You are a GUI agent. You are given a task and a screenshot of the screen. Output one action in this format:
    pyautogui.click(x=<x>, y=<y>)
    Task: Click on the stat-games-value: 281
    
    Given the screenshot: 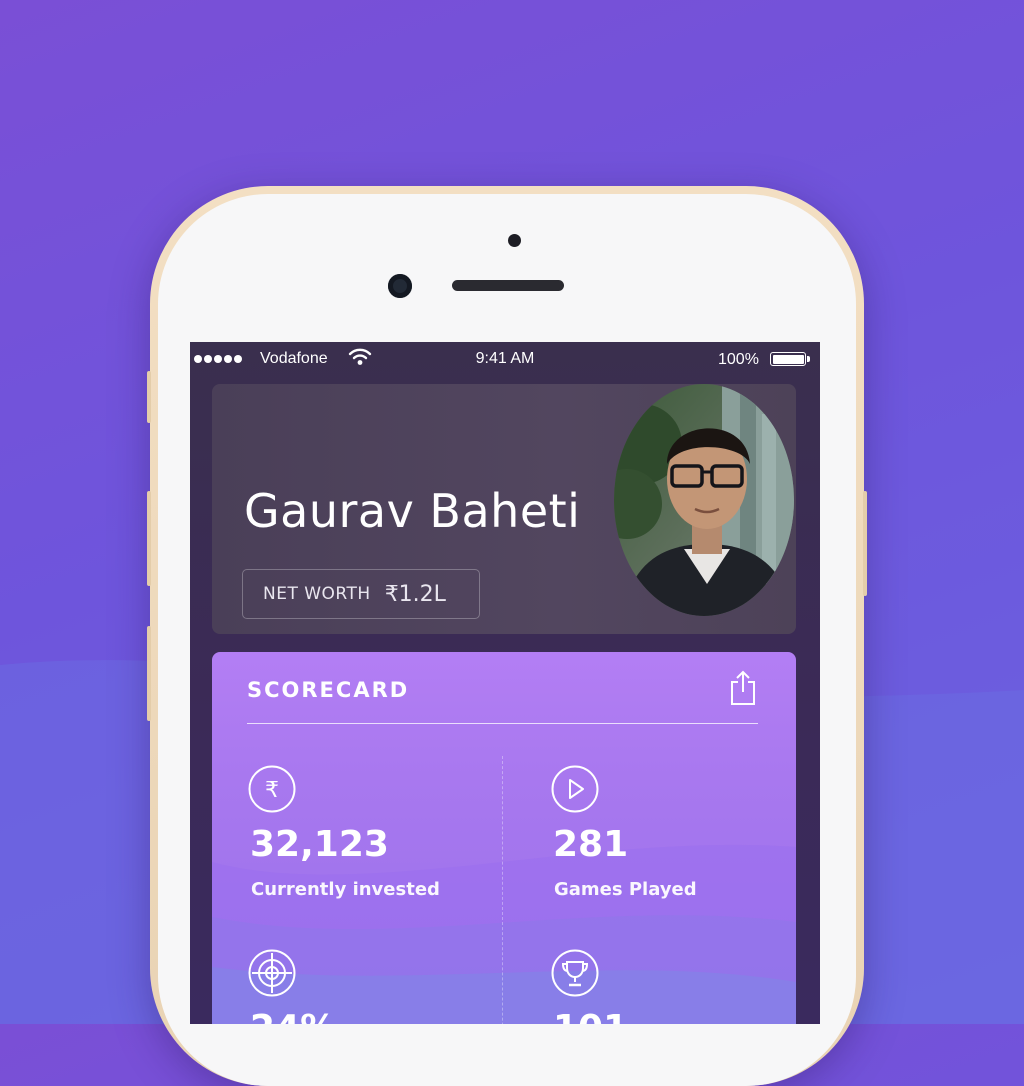 What is the action you would take?
    pyautogui.click(x=591, y=844)
    